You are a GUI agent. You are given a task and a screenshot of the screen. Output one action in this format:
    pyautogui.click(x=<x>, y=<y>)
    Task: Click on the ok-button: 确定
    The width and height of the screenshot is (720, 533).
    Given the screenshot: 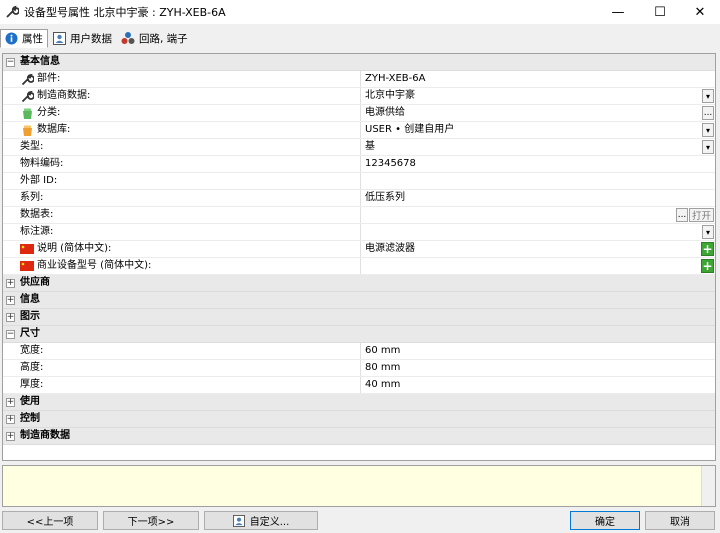 What is the action you would take?
    pyautogui.click(x=605, y=520)
    